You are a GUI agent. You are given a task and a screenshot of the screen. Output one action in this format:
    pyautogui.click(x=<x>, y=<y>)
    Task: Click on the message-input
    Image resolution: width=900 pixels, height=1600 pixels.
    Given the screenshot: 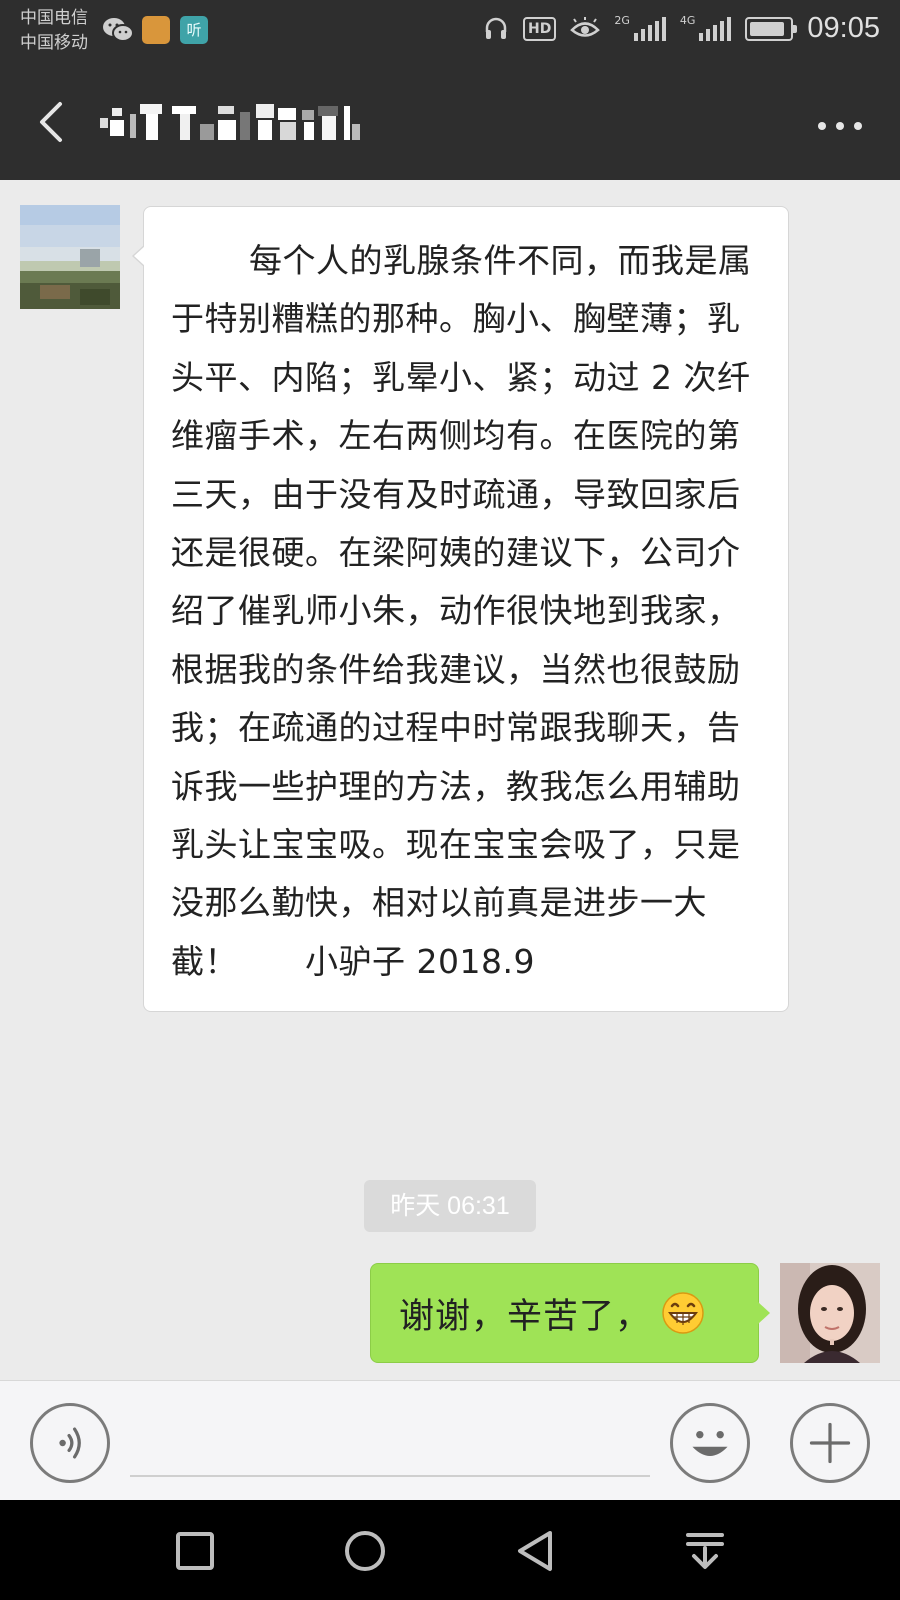 What is the action you would take?
    pyautogui.click(x=390, y=1444)
    